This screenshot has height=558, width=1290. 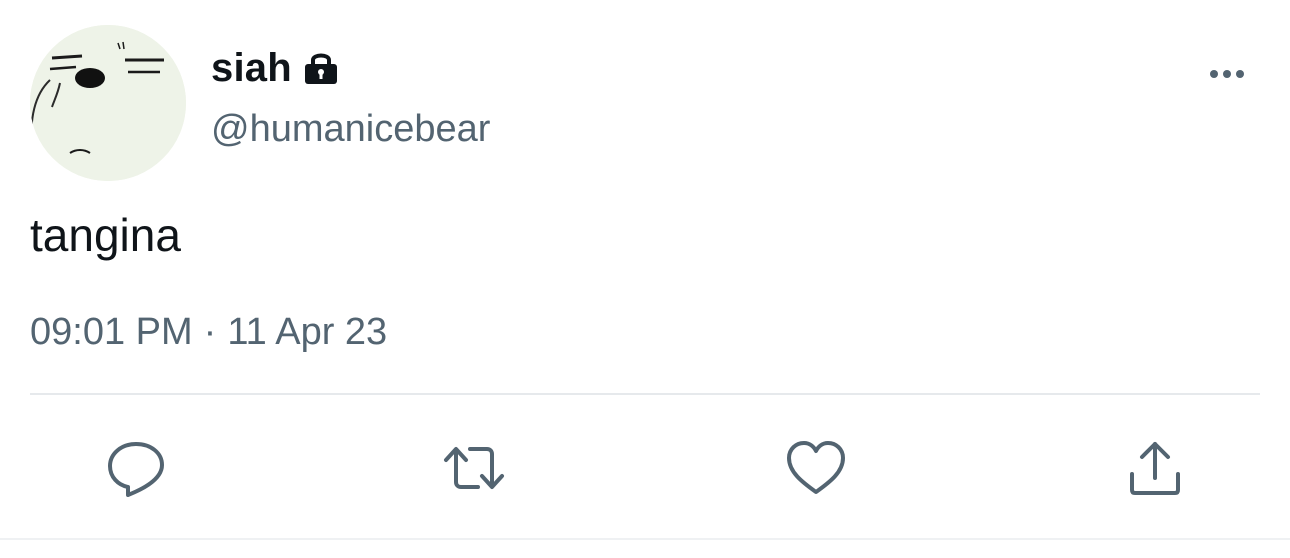 I want to click on name-row: siah, so click(x=276, y=68).